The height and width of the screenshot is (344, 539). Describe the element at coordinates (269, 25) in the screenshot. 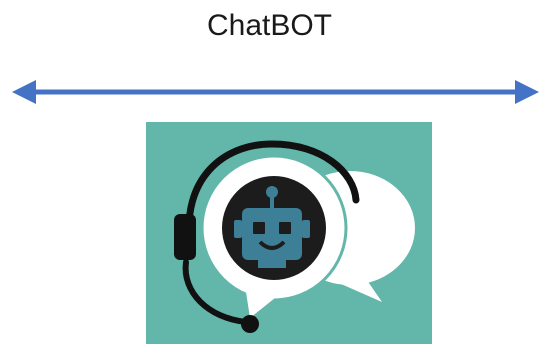

I see `diagram-title: ChatBOT` at that location.